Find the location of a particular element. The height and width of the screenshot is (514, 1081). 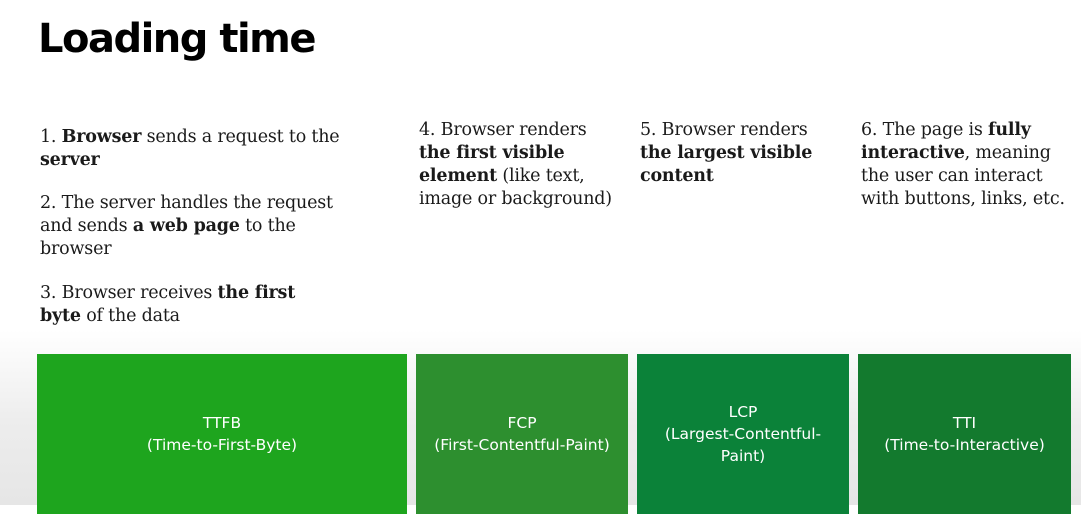

metric-ttfb: TTFB (Time-to-First-Byte) is located at coordinates (222, 434).